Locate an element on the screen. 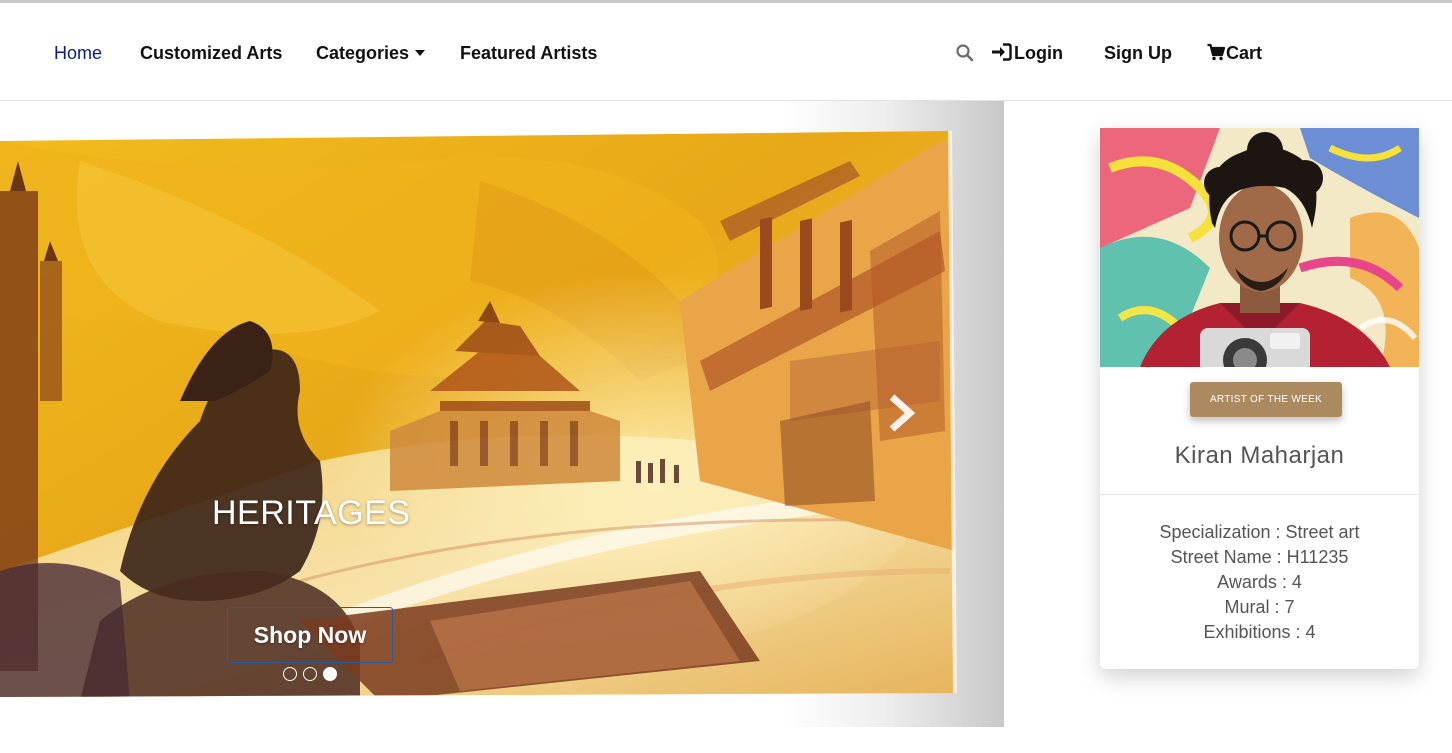 The width and height of the screenshot is (1452, 753). detail-street-name: Street Name : H11235 is located at coordinates (1259, 557).